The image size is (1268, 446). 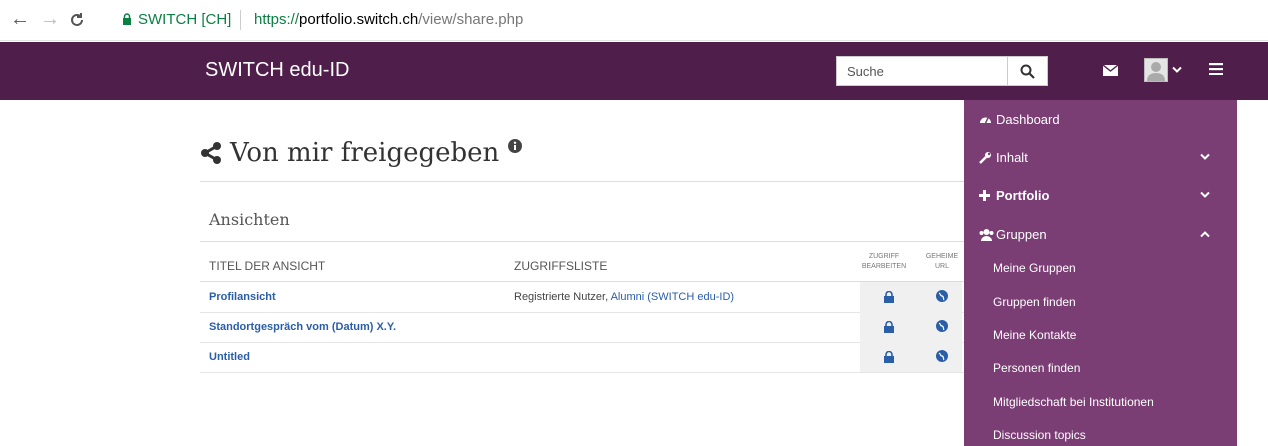 I want to click on column-header-secret-url: Geheime URL, so click(x=942, y=261).